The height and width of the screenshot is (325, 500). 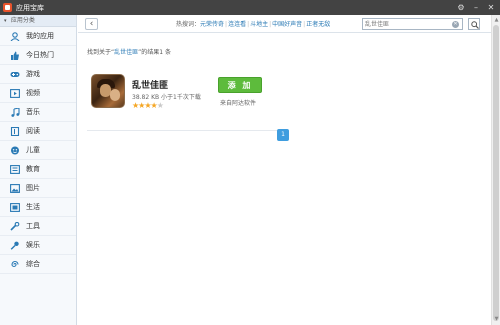 I want to click on back-button: ‹, so click(x=91, y=24).